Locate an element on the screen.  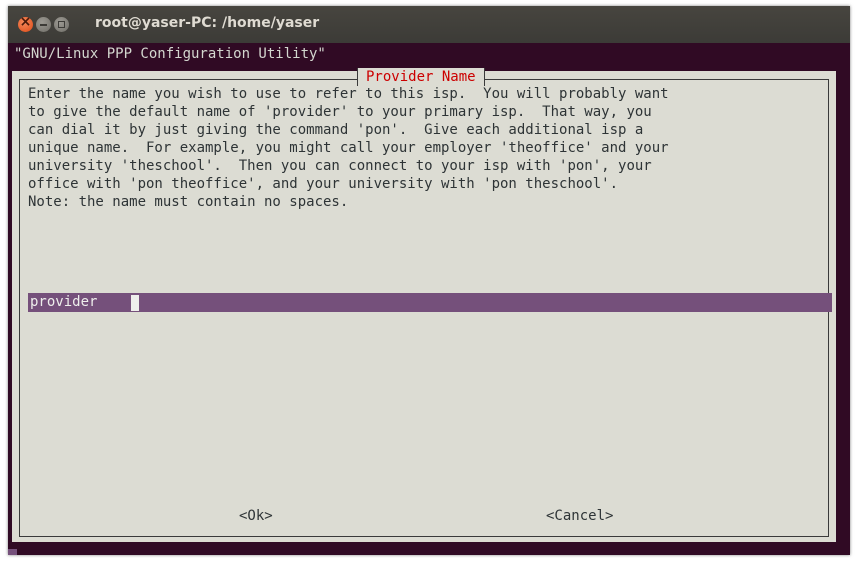
terminal-cursor is located at coordinates (12, 552).